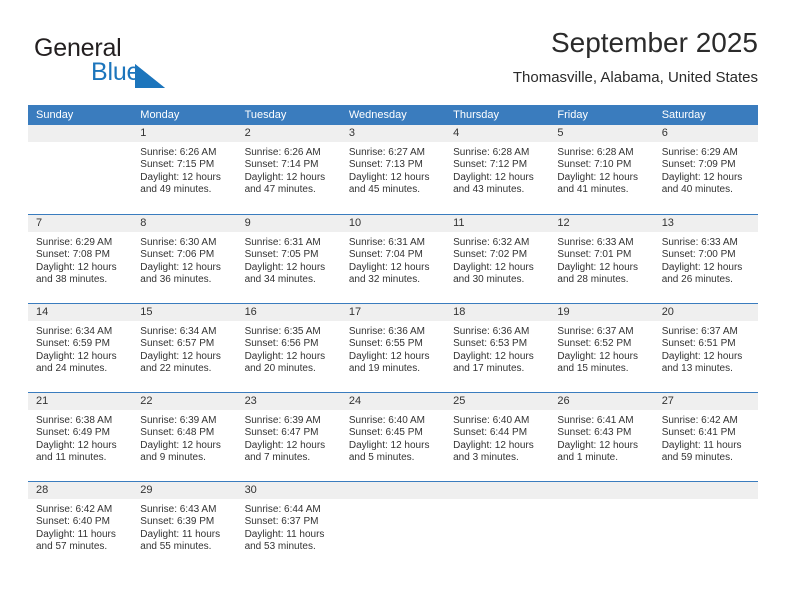 This screenshot has width=792, height=612. Describe the element at coordinates (280, 190) in the screenshot. I see `day-detail-line: and 47 minutes.` at that location.